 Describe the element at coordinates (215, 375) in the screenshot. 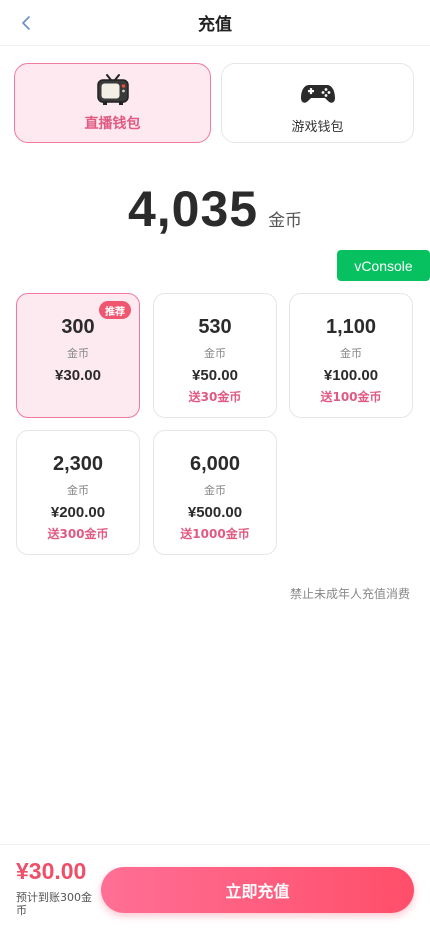

I see `package-price: ¥50.00` at that location.